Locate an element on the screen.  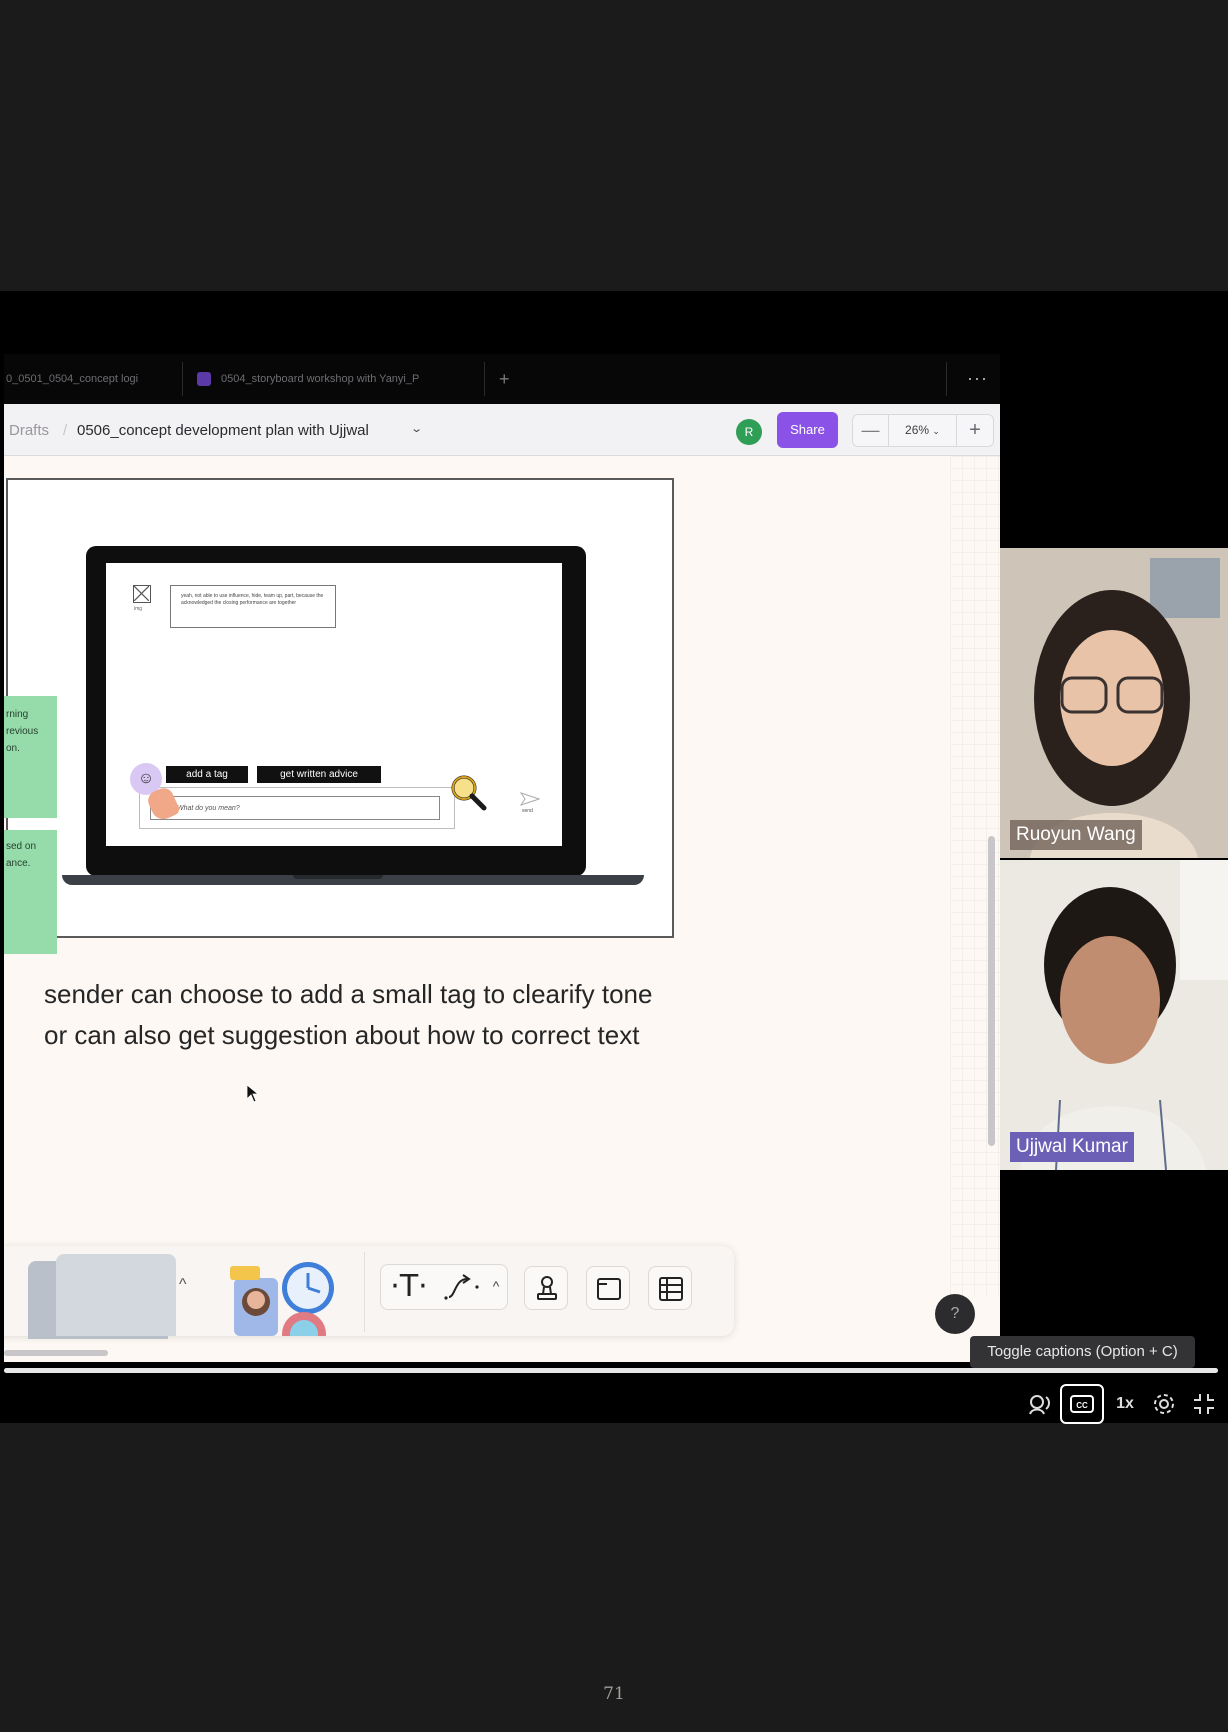
video-progress-fill is located at coordinates (611, 1370).